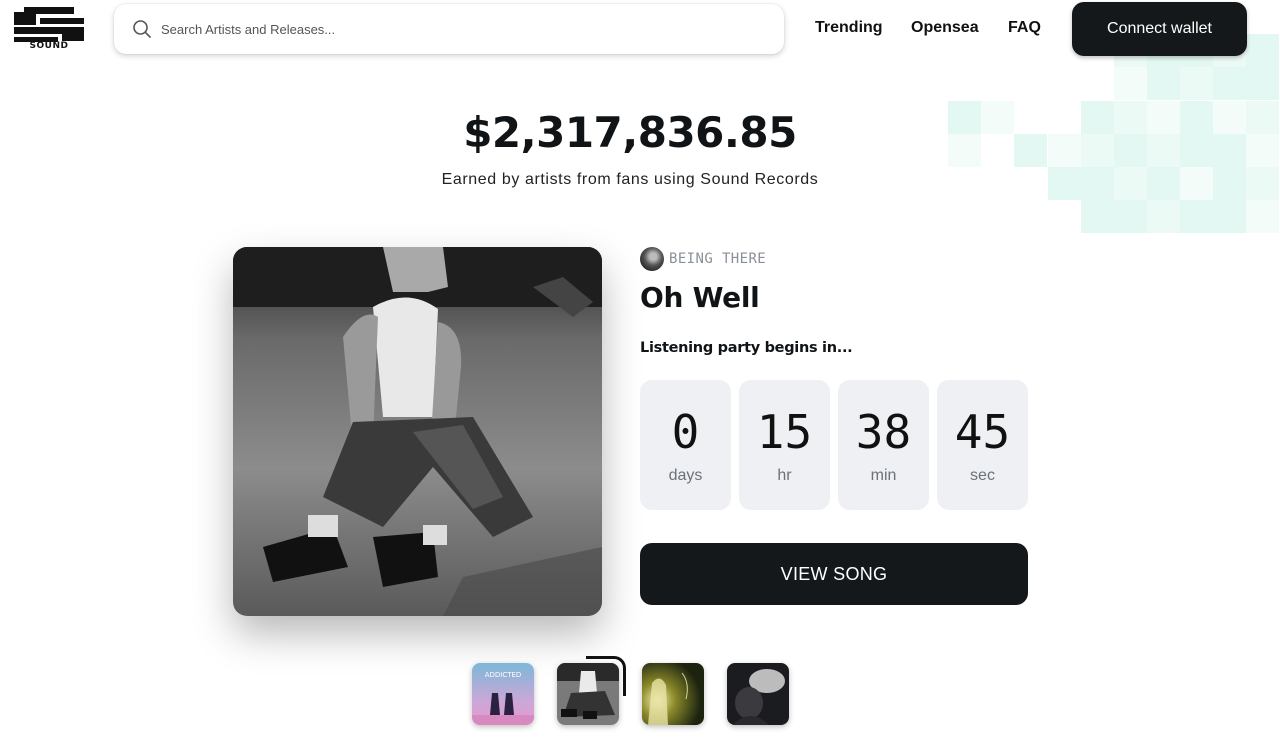 The width and height of the screenshot is (1280, 738). What do you see at coordinates (883, 475) in the screenshot?
I see `countdown-unit: min` at bounding box center [883, 475].